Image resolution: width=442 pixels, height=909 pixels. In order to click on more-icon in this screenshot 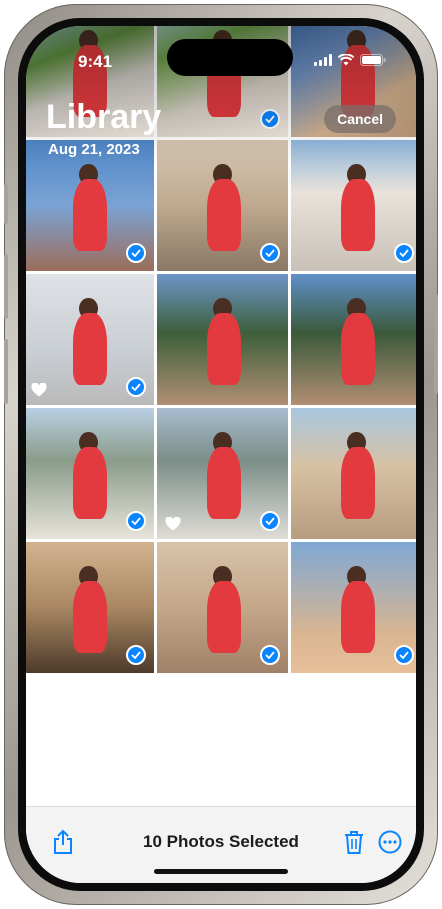, I will do `click(390, 842)`.